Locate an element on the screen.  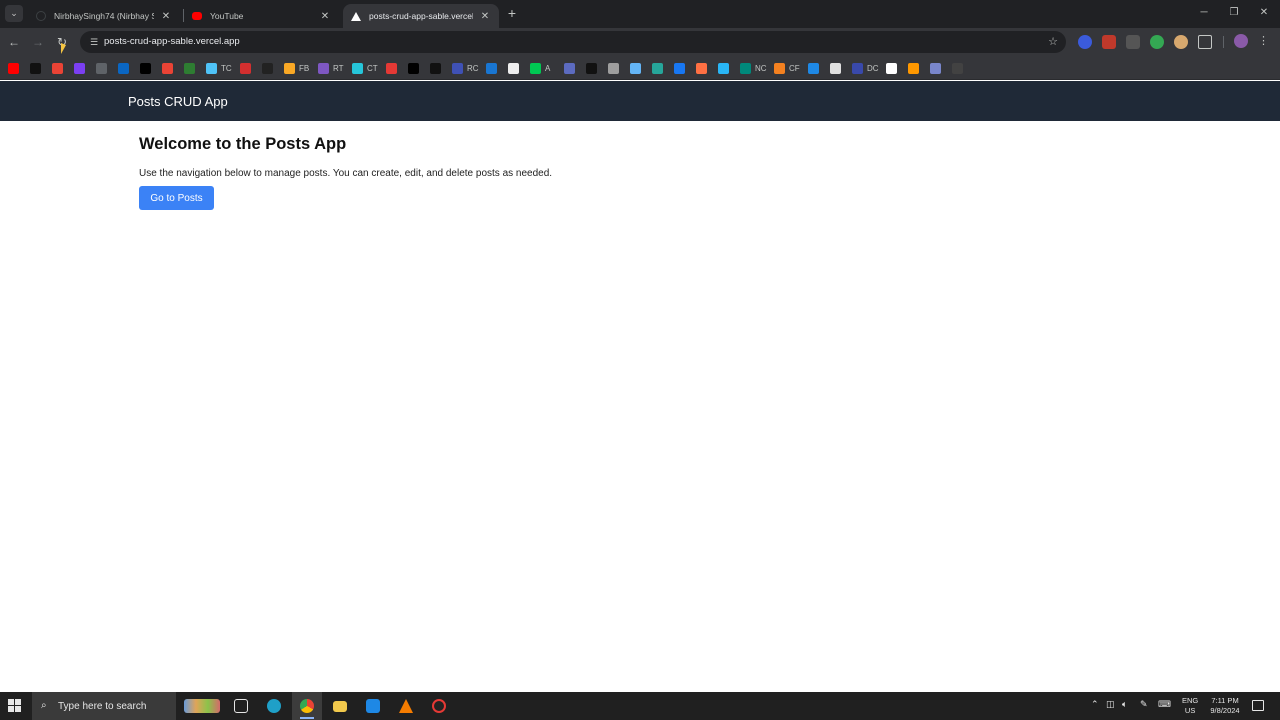
chrome-icon is located at coordinates (307, 706).